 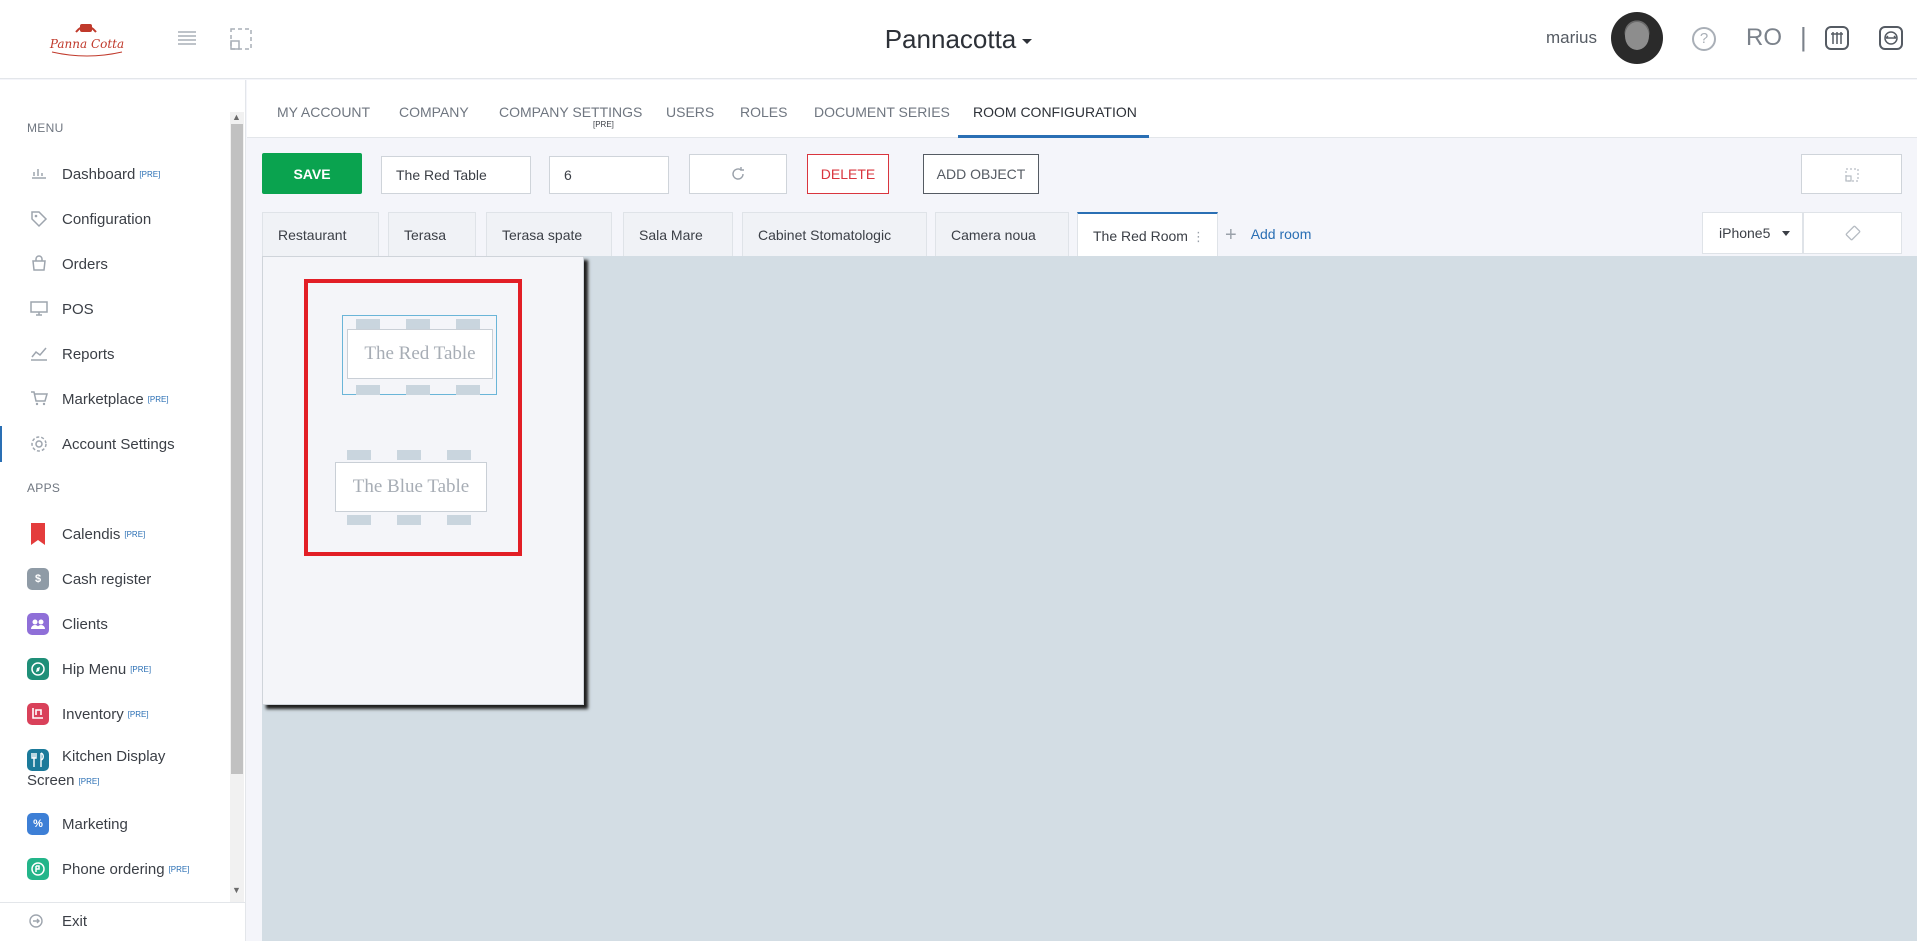 What do you see at coordinates (114, 869) in the screenshot?
I see `sidebar-app-phone-ordering: Phone ordering [PRE]` at bounding box center [114, 869].